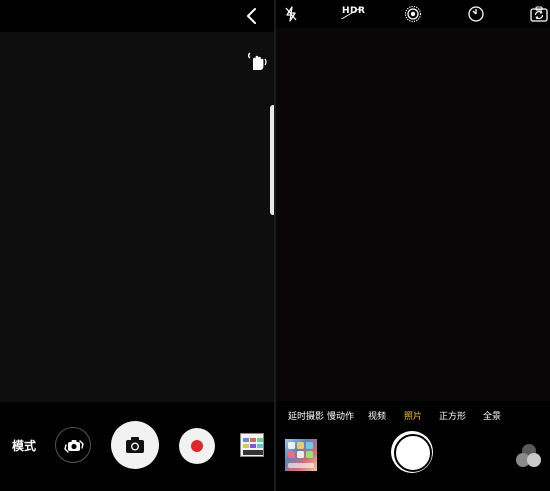 The width and height of the screenshot is (550, 491). I want to click on right-top-bar: HDR, so click(413, 14).